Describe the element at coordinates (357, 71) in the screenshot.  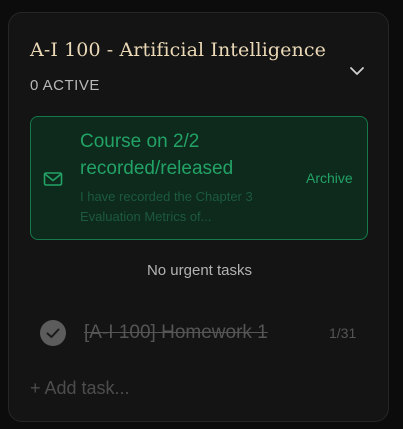
I see `chevron-down-icon` at that location.